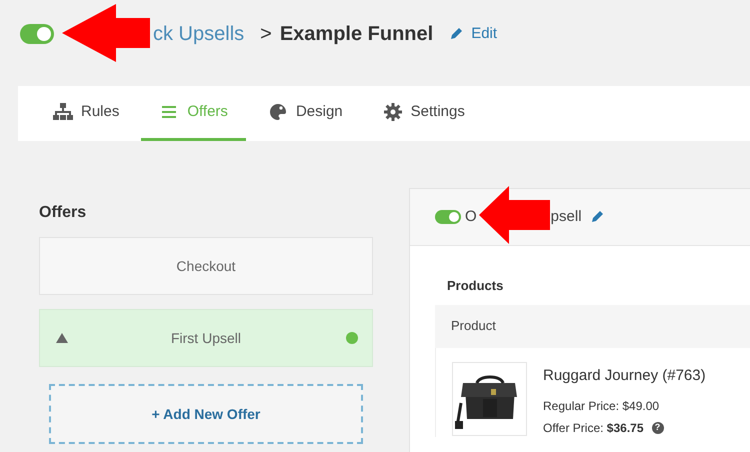 The height and width of the screenshot is (452, 750). What do you see at coordinates (592, 326) in the screenshot?
I see `column-header: Product` at bounding box center [592, 326].